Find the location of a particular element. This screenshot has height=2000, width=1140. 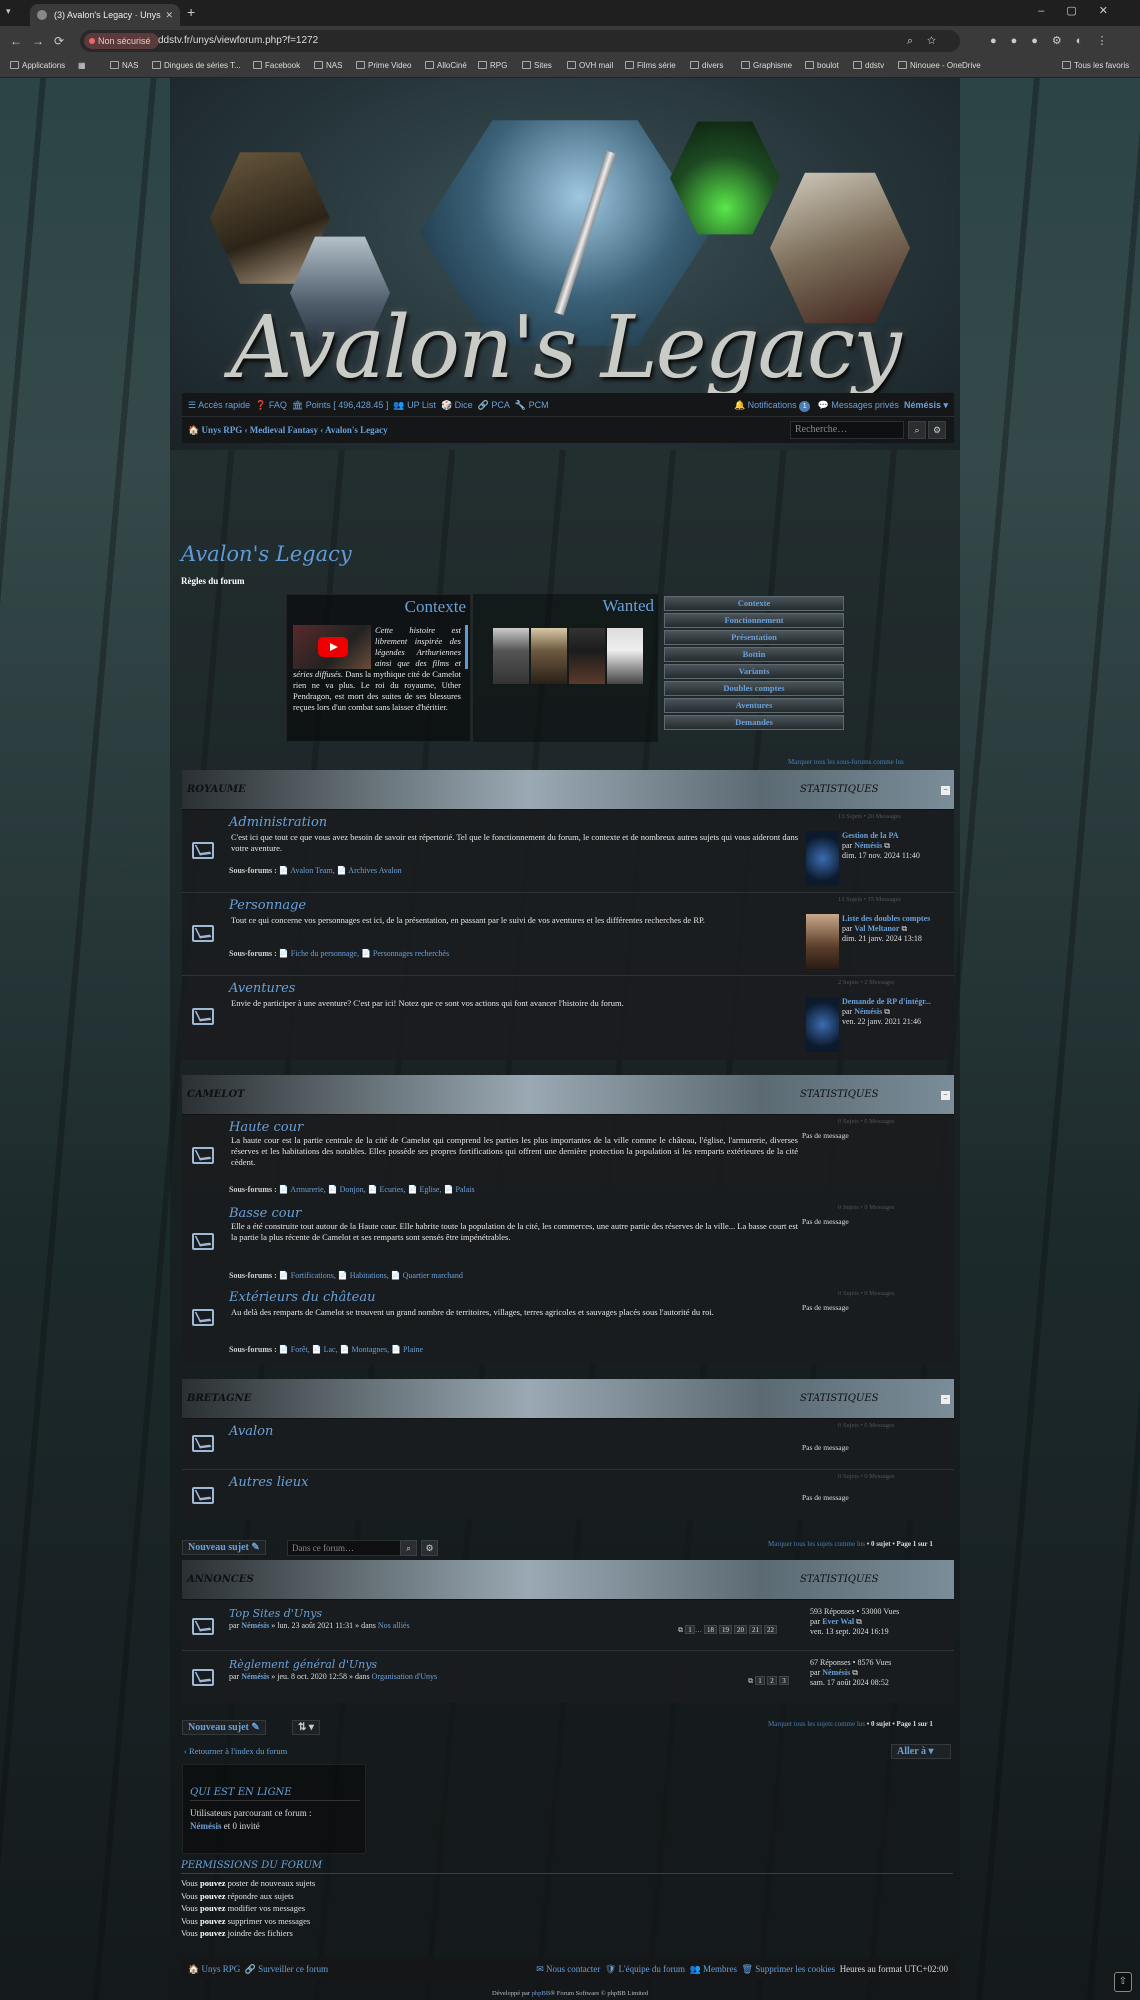

bookmark-nas: NAS is located at coordinates (124, 65).